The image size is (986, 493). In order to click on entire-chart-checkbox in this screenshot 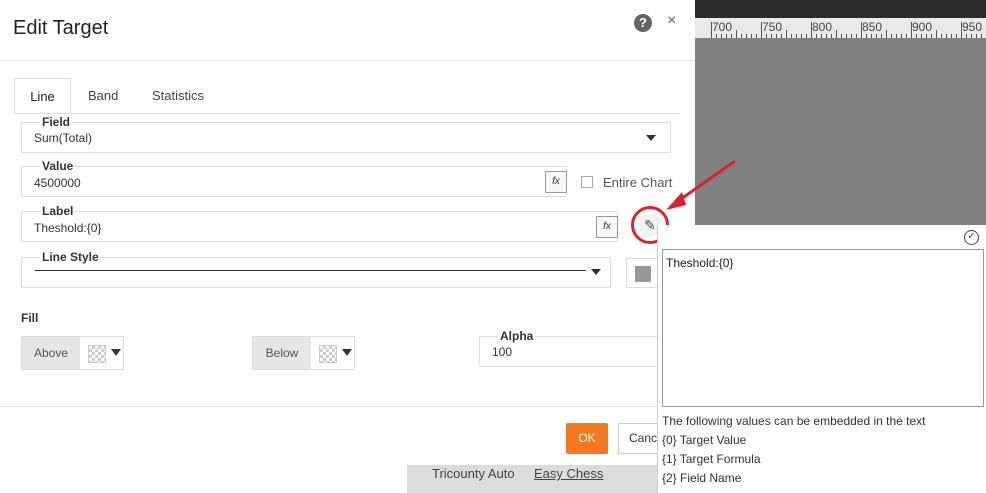, I will do `click(587, 182)`.